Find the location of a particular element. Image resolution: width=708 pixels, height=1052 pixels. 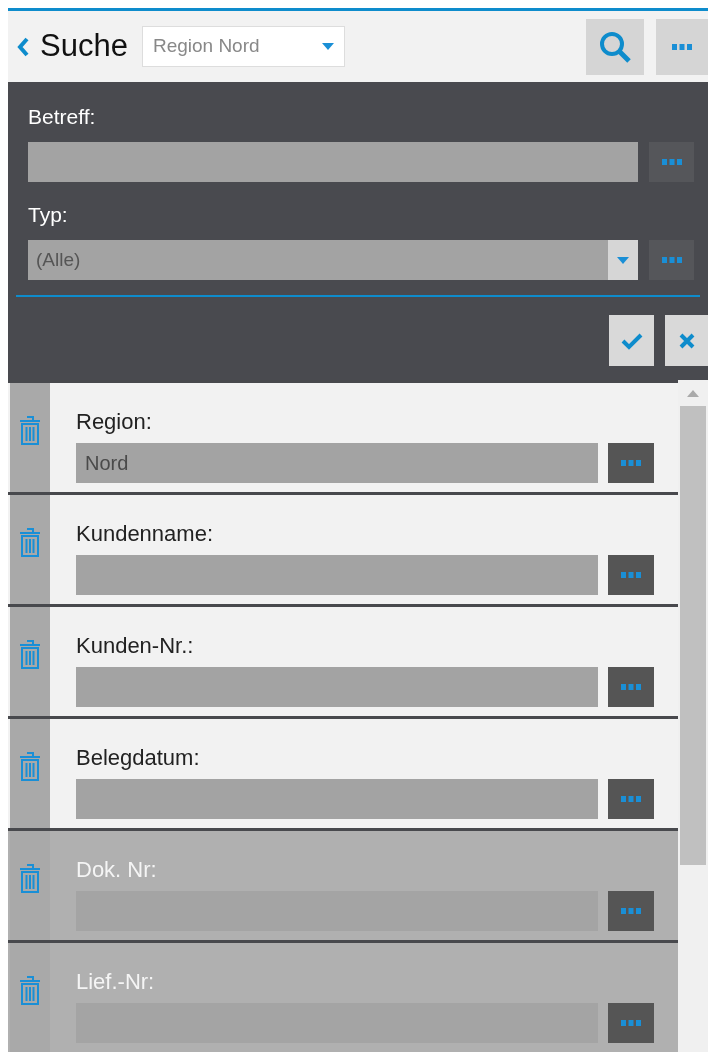

dropdown-button is located at coordinates (623, 260).